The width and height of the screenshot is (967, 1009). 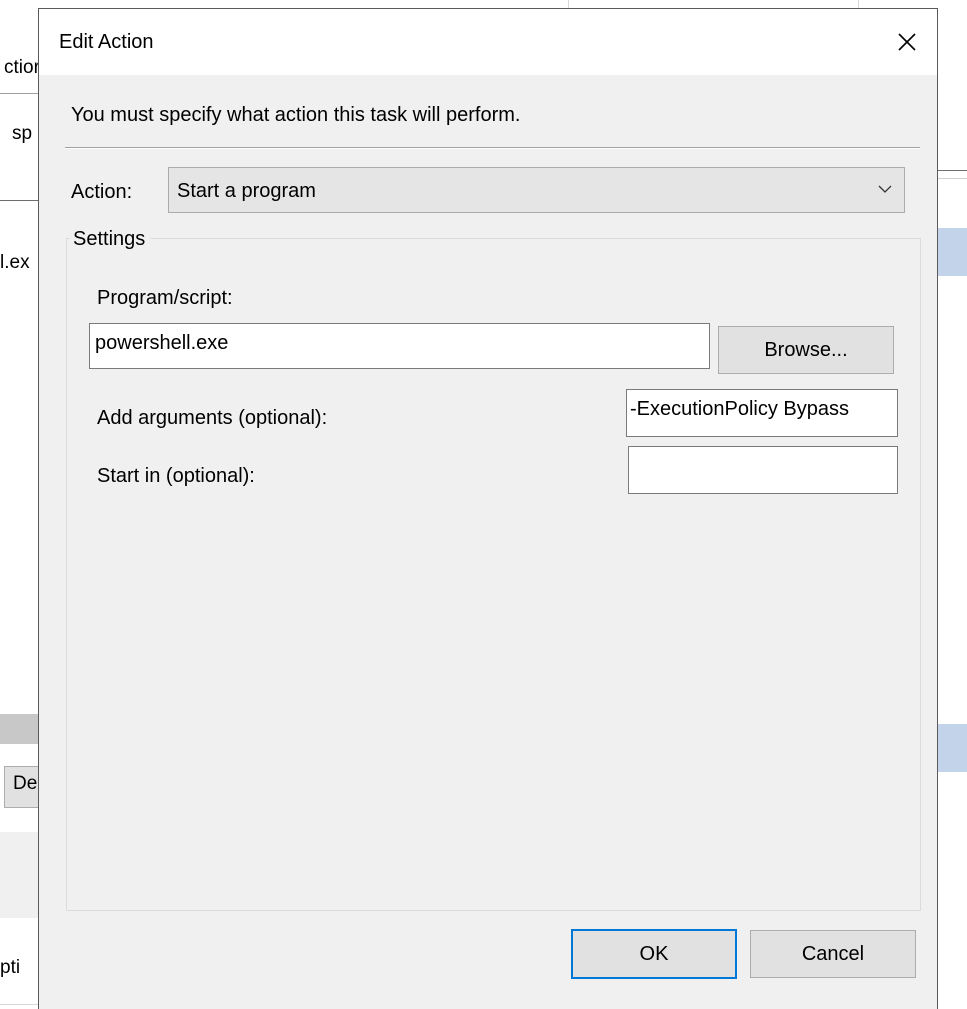 I want to click on header-divider, so click(x=492, y=148).